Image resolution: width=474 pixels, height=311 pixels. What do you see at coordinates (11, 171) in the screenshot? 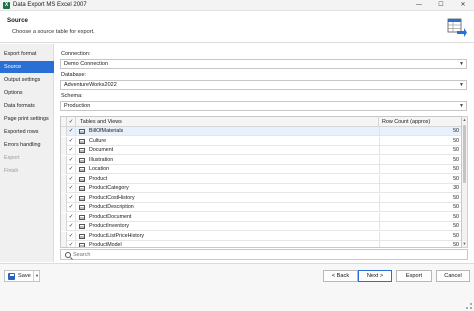
I see `sidebar-item-finish: Finish` at bounding box center [11, 171].